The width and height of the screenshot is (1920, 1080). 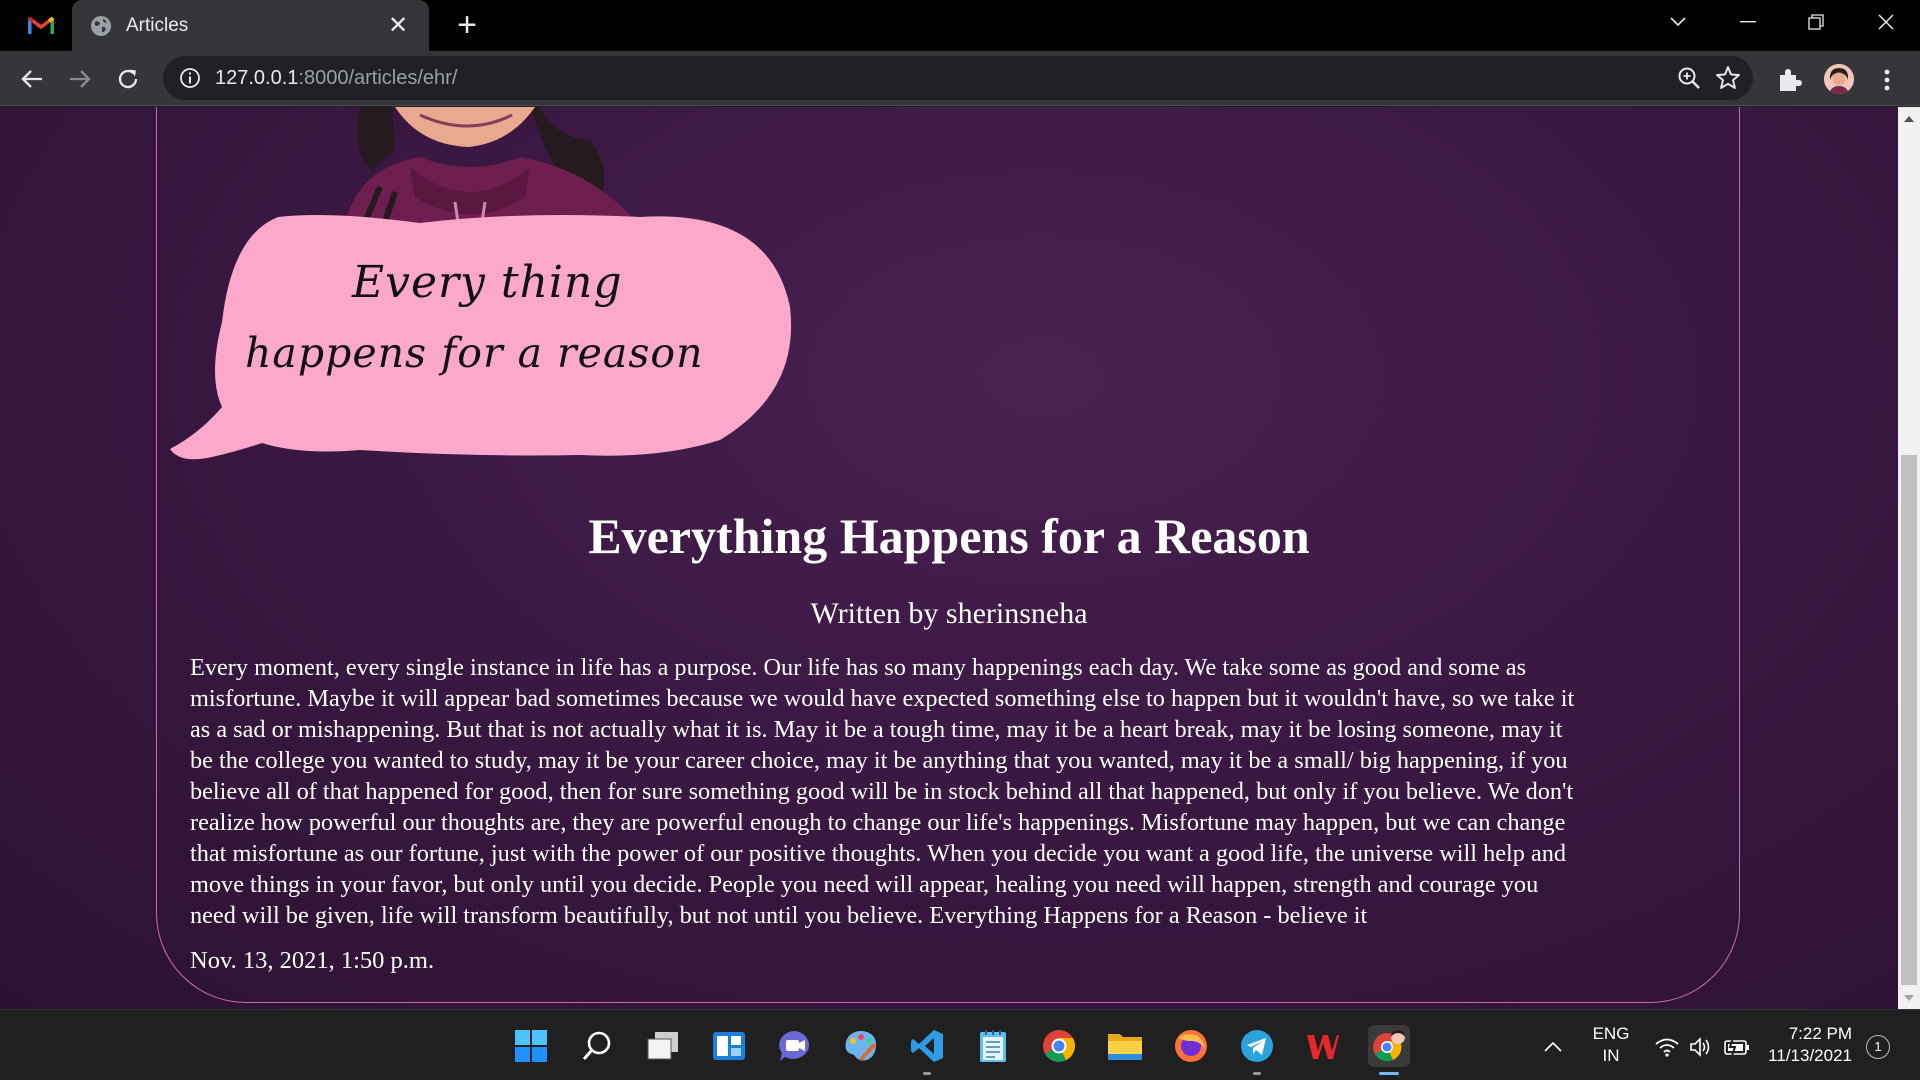 I want to click on active-indicator, so click(x=1389, y=1073).